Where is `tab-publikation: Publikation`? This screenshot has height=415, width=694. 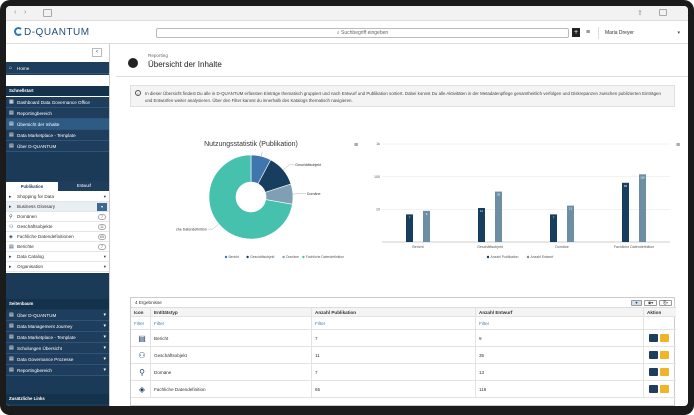
tab-publikation: Publikation is located at coordinates (32, 186).